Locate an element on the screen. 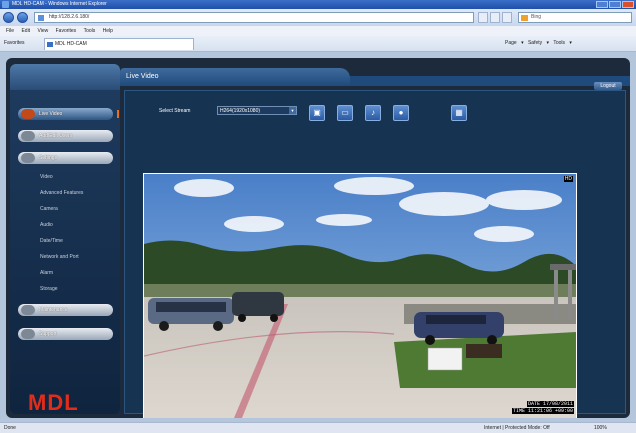 Image resolution: width=636 pixels, height=433 pixels. menu-favorites: Favorites is located at coordinates (66, 31).